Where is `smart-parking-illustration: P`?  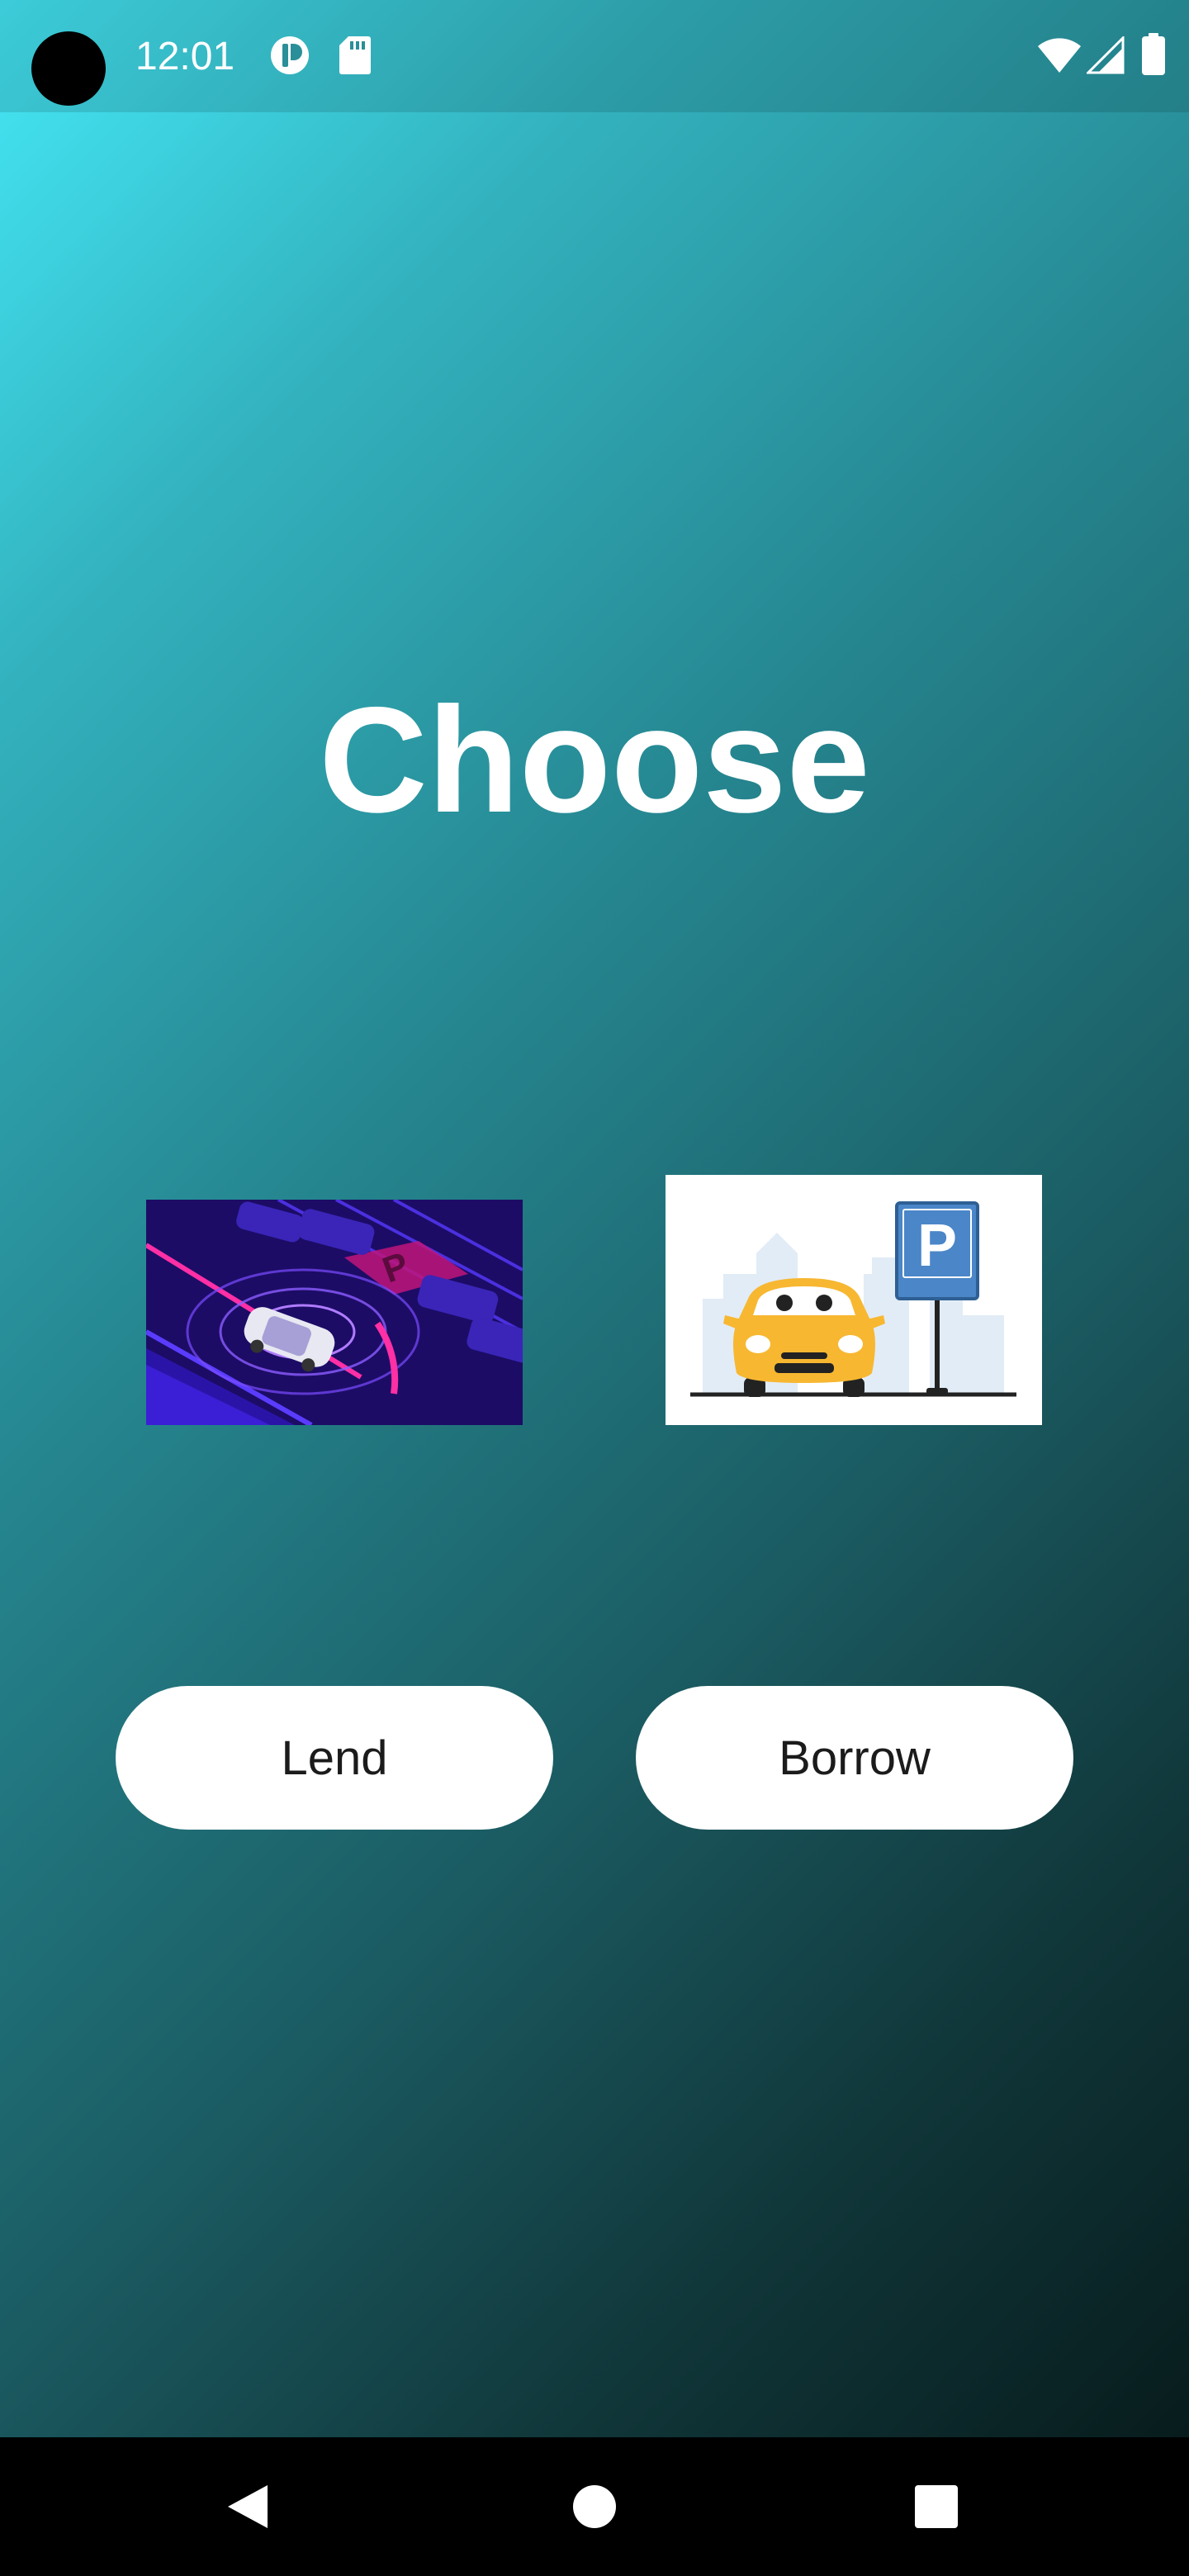 smart-parking-illustration: P is located at coordinates (334, 1312).